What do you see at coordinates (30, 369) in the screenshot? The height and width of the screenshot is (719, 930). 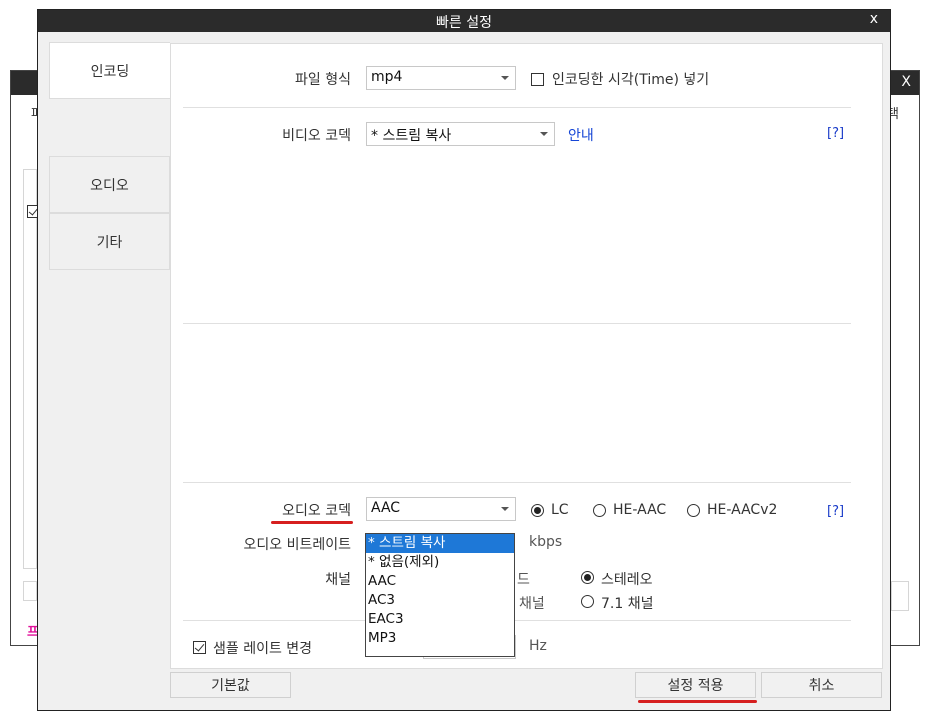 I see `background-list-panel` at bounding box center [30, 369].